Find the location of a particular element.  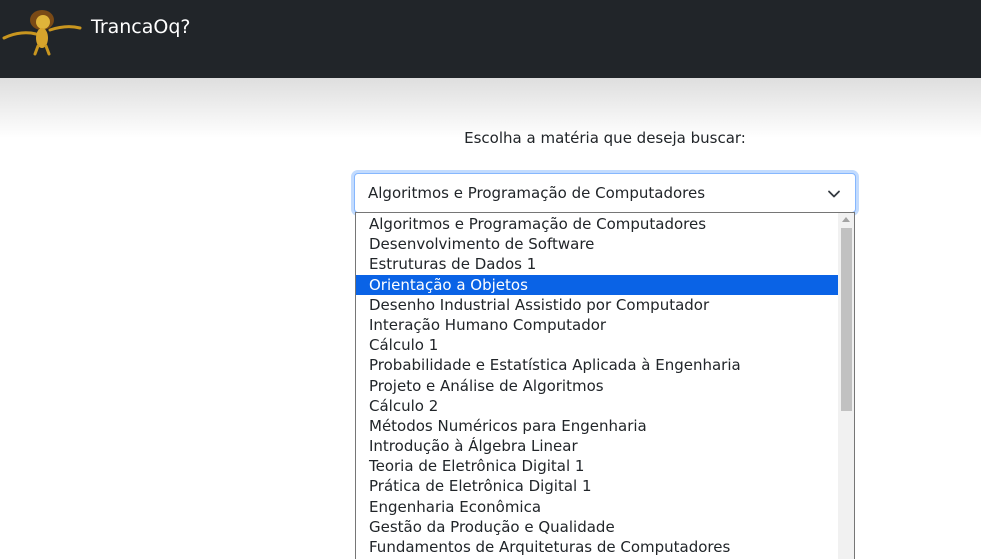

subject-option: Métodos Numéricos para Engenharia is located at coordinates (597, 426).